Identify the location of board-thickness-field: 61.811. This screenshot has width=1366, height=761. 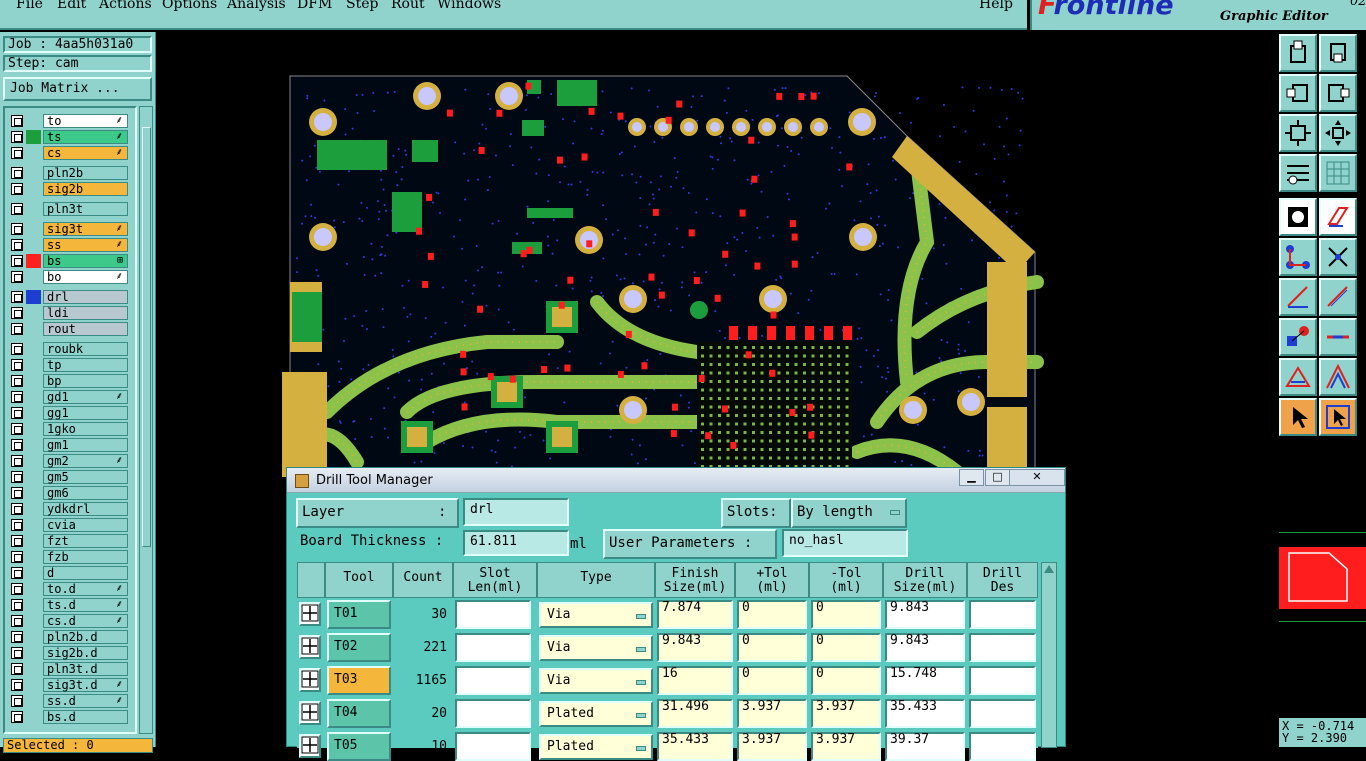
(516, 543).